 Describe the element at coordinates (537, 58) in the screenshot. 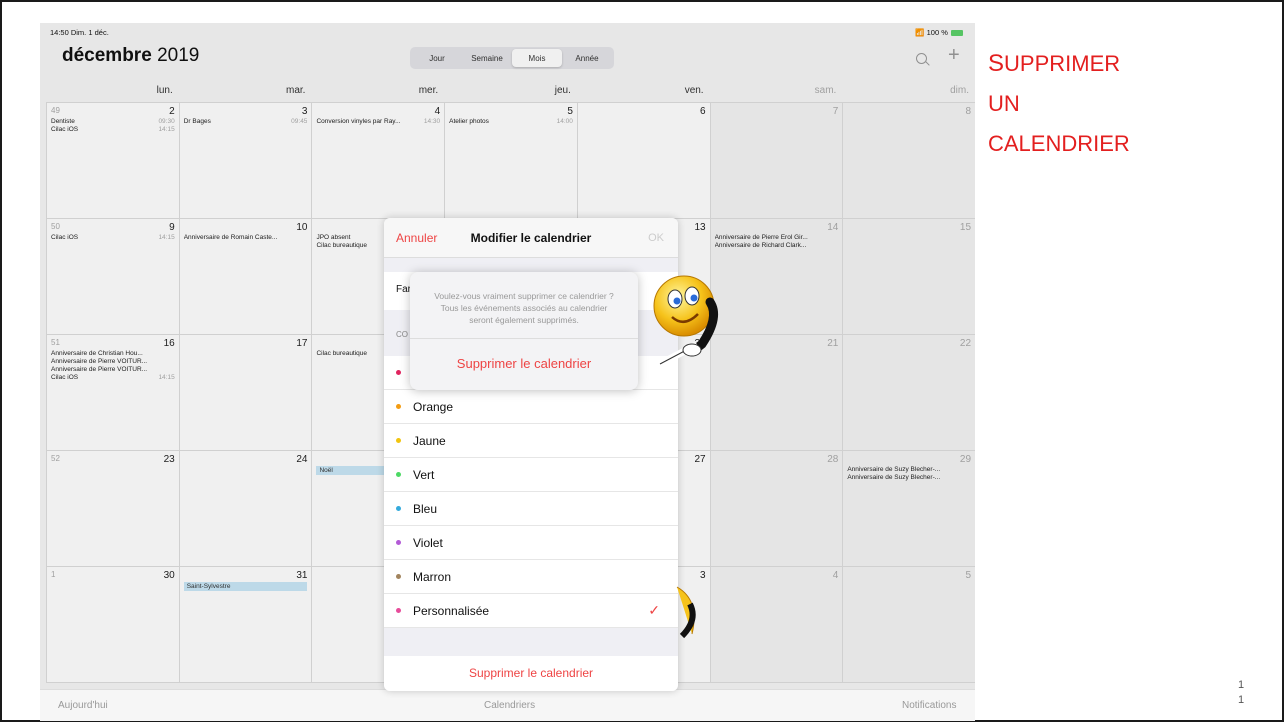

I see `view-month-button: Mois` at that location.